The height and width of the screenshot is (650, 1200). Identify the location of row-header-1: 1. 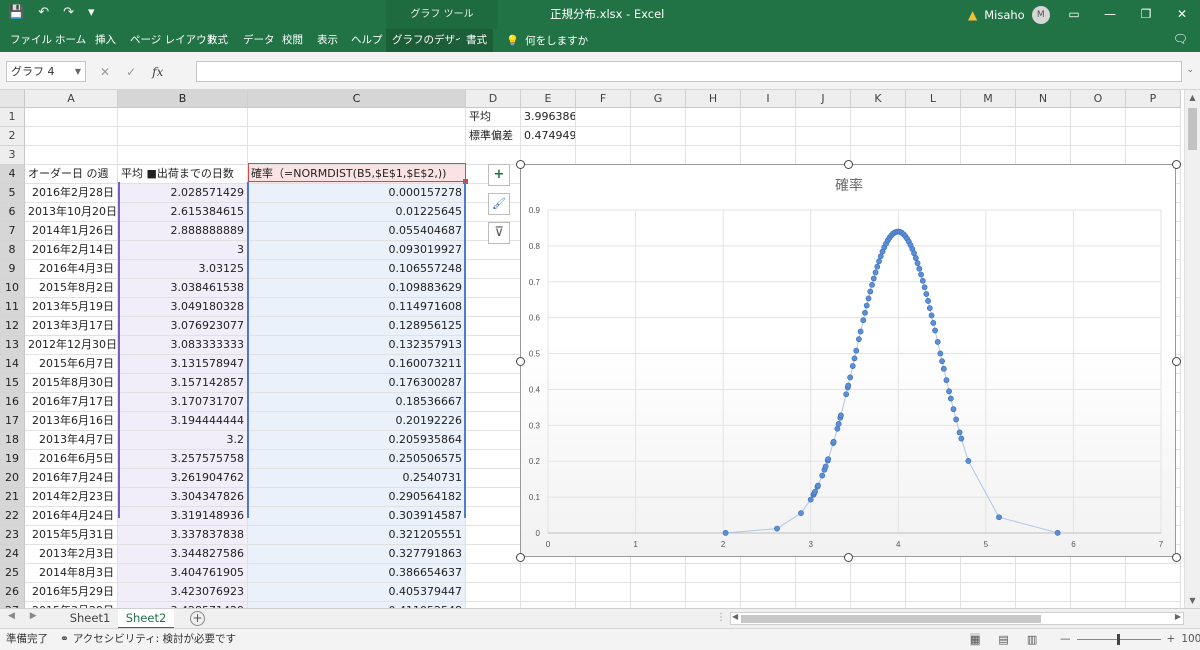
(12, 117).